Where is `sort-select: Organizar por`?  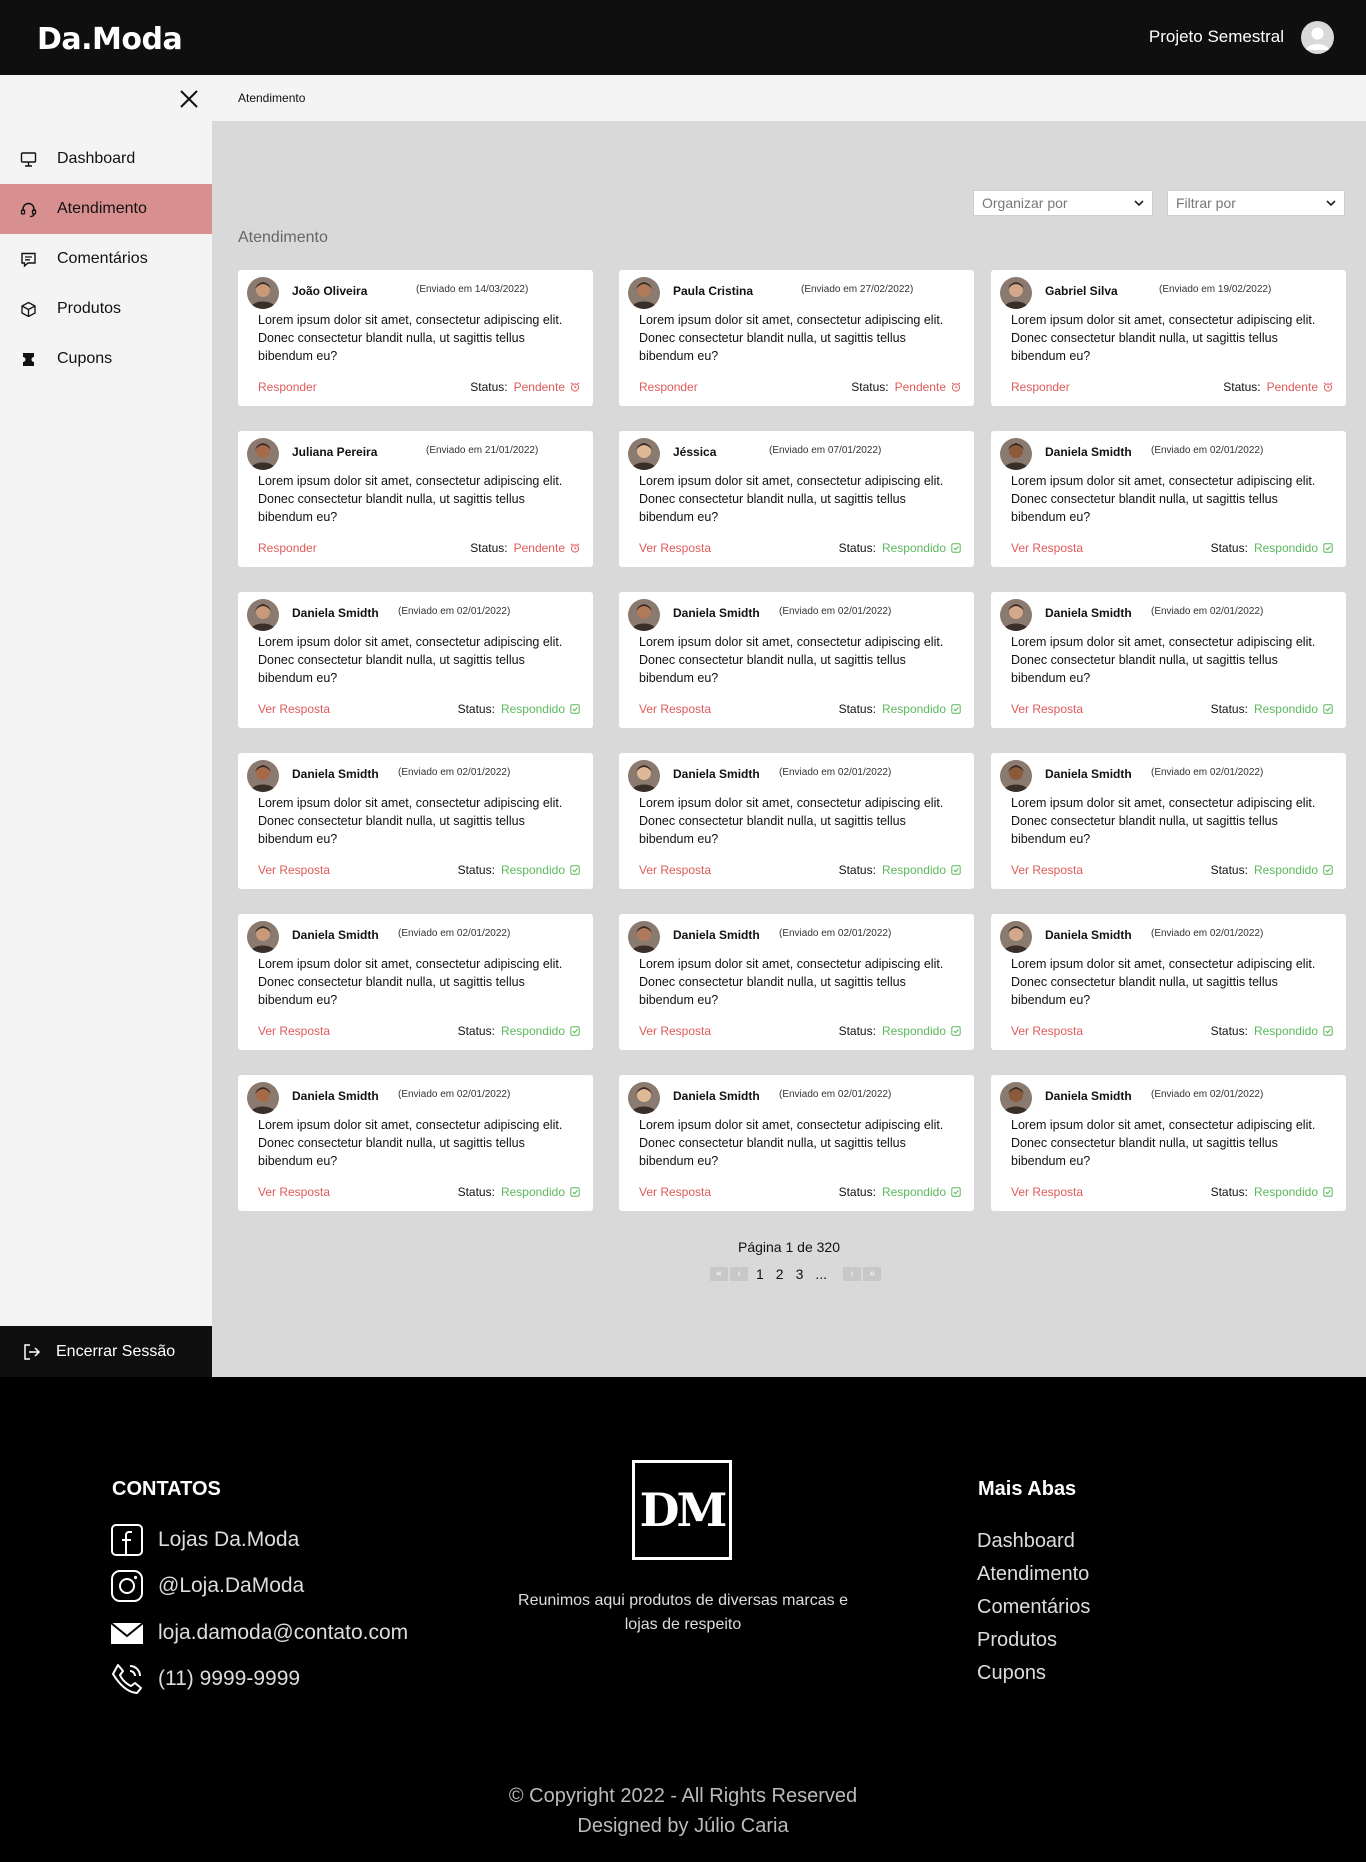
sort-select: Organizar por is located at coordinates (1063, 203).